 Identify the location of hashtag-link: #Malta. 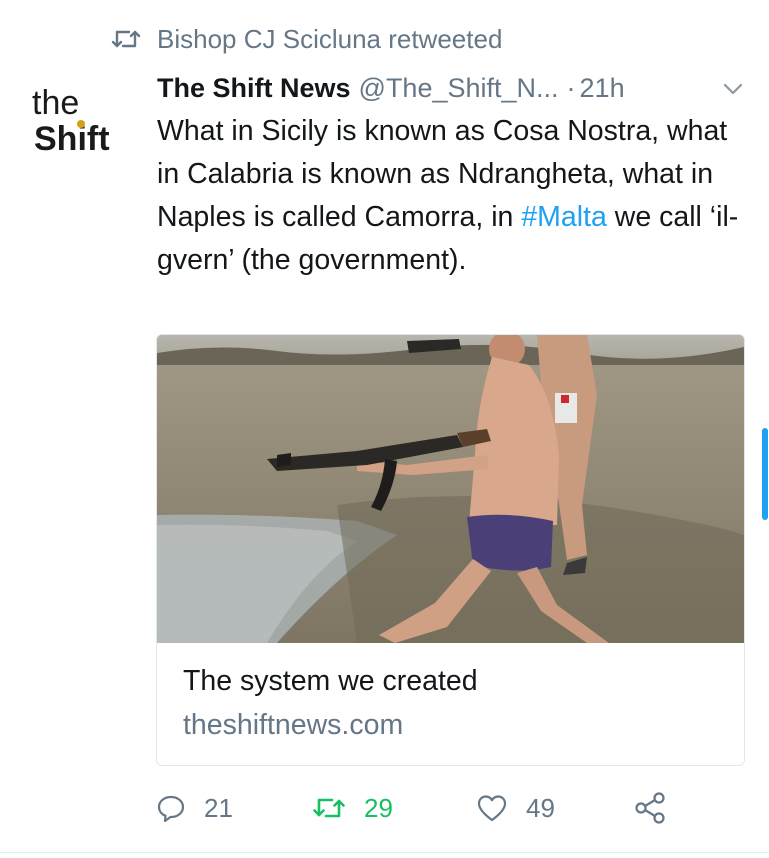
(564, 217).